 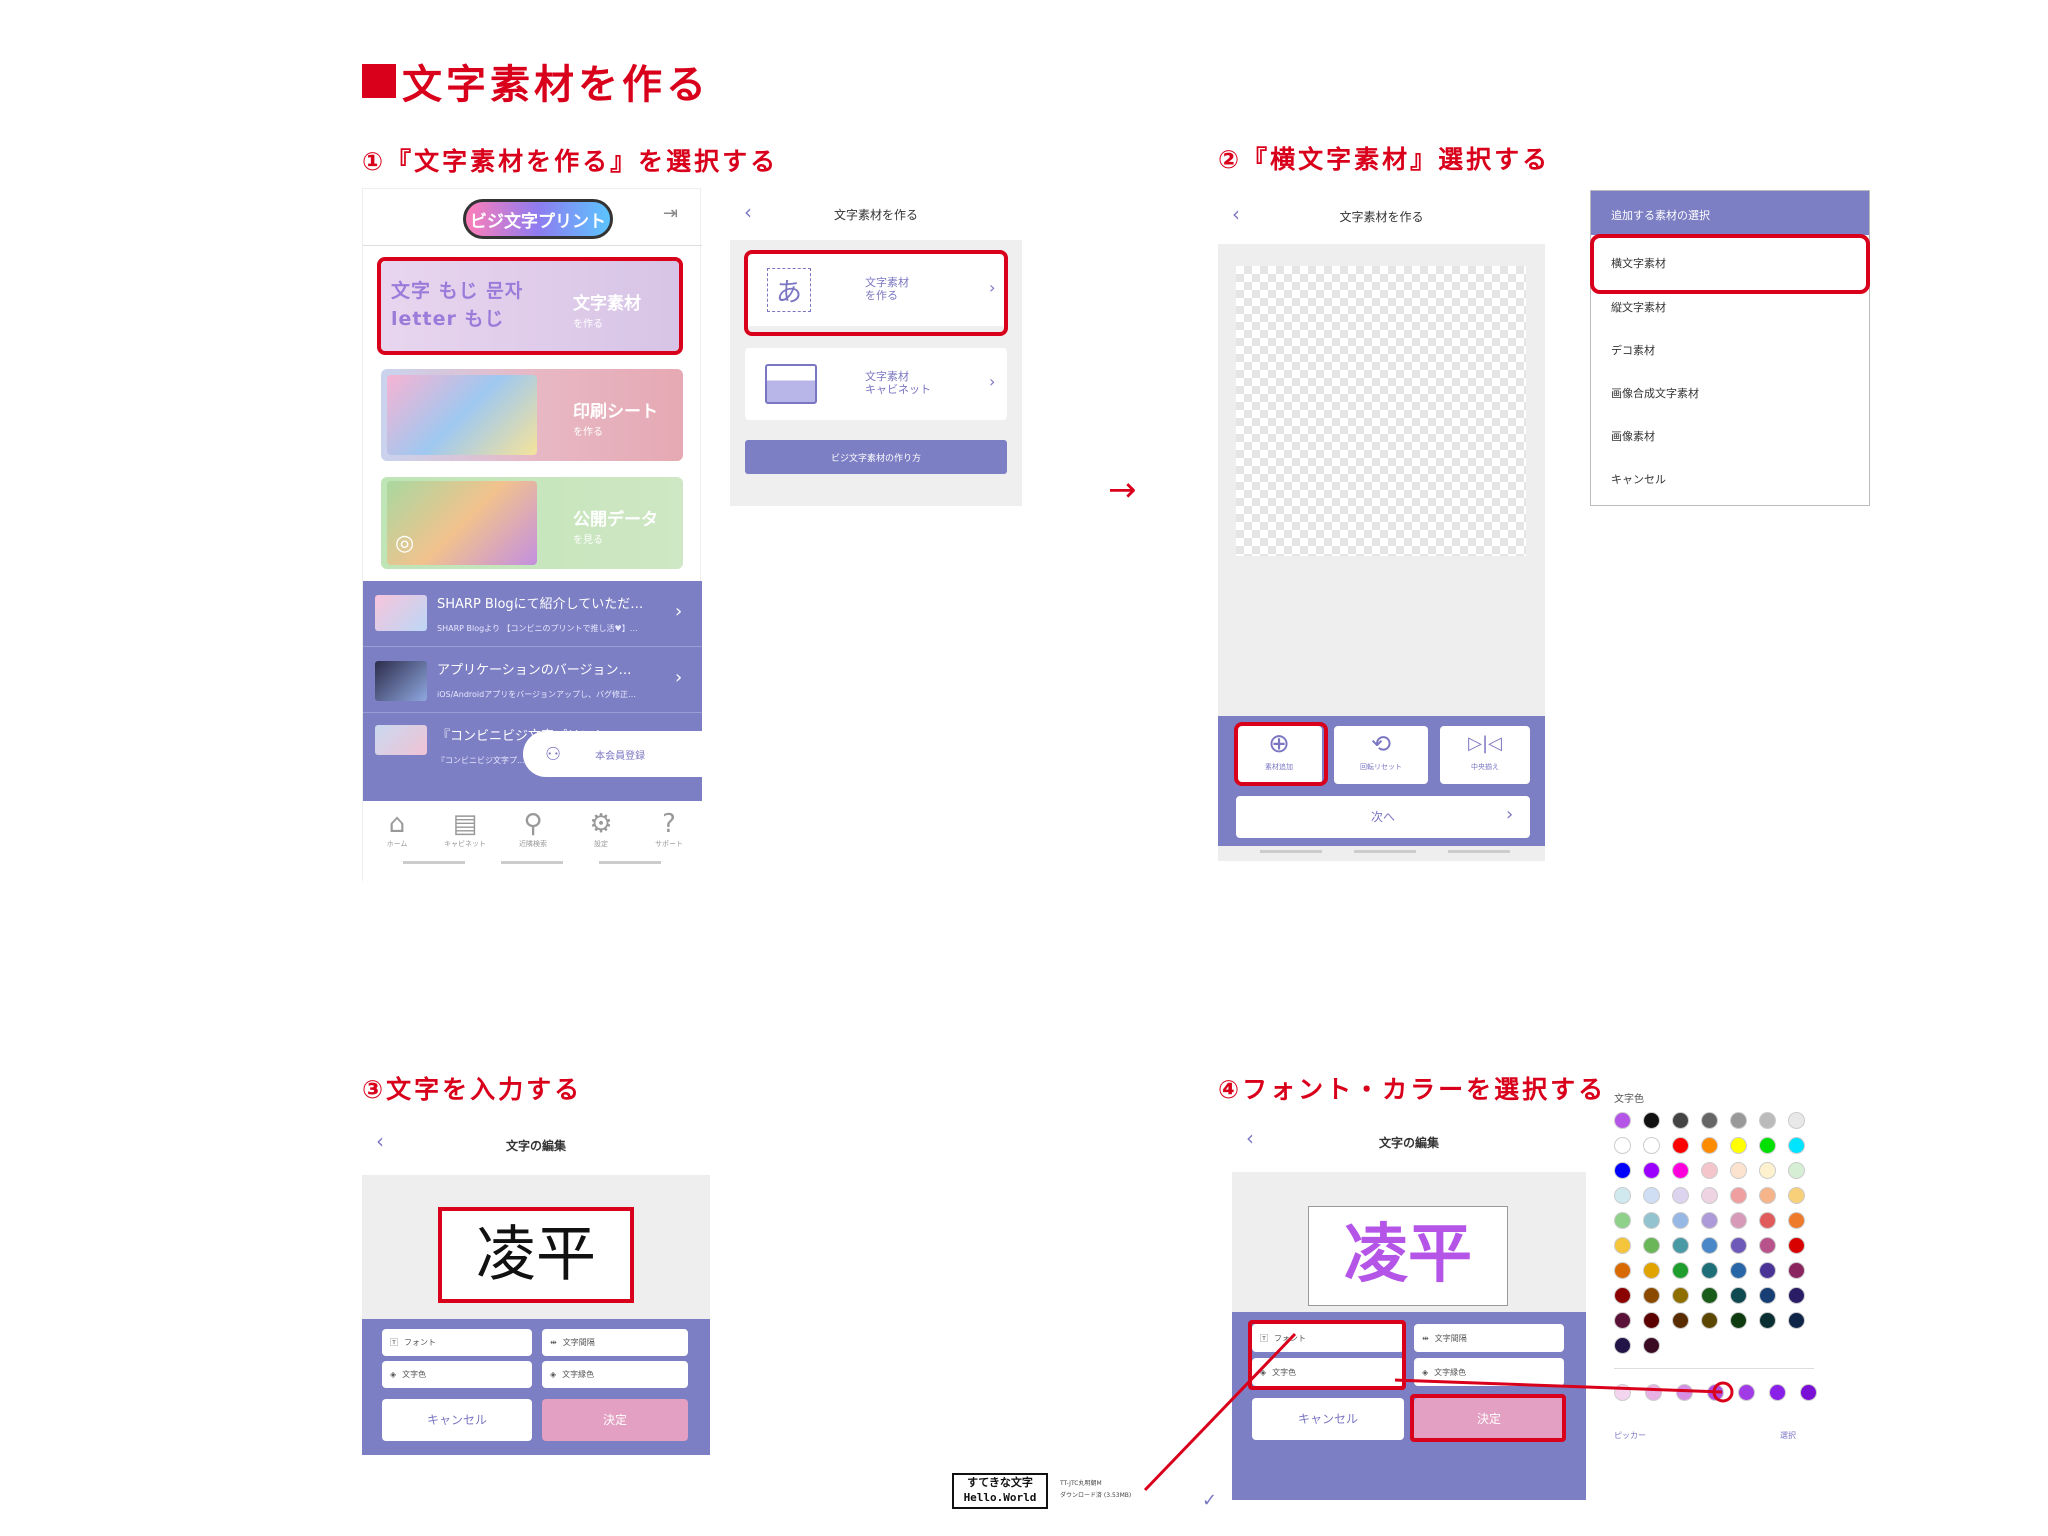 What do you see at coordinates (1438, 1412) in the screenshot?
I see `connector-lines` at bounding box center [1438, 1412].